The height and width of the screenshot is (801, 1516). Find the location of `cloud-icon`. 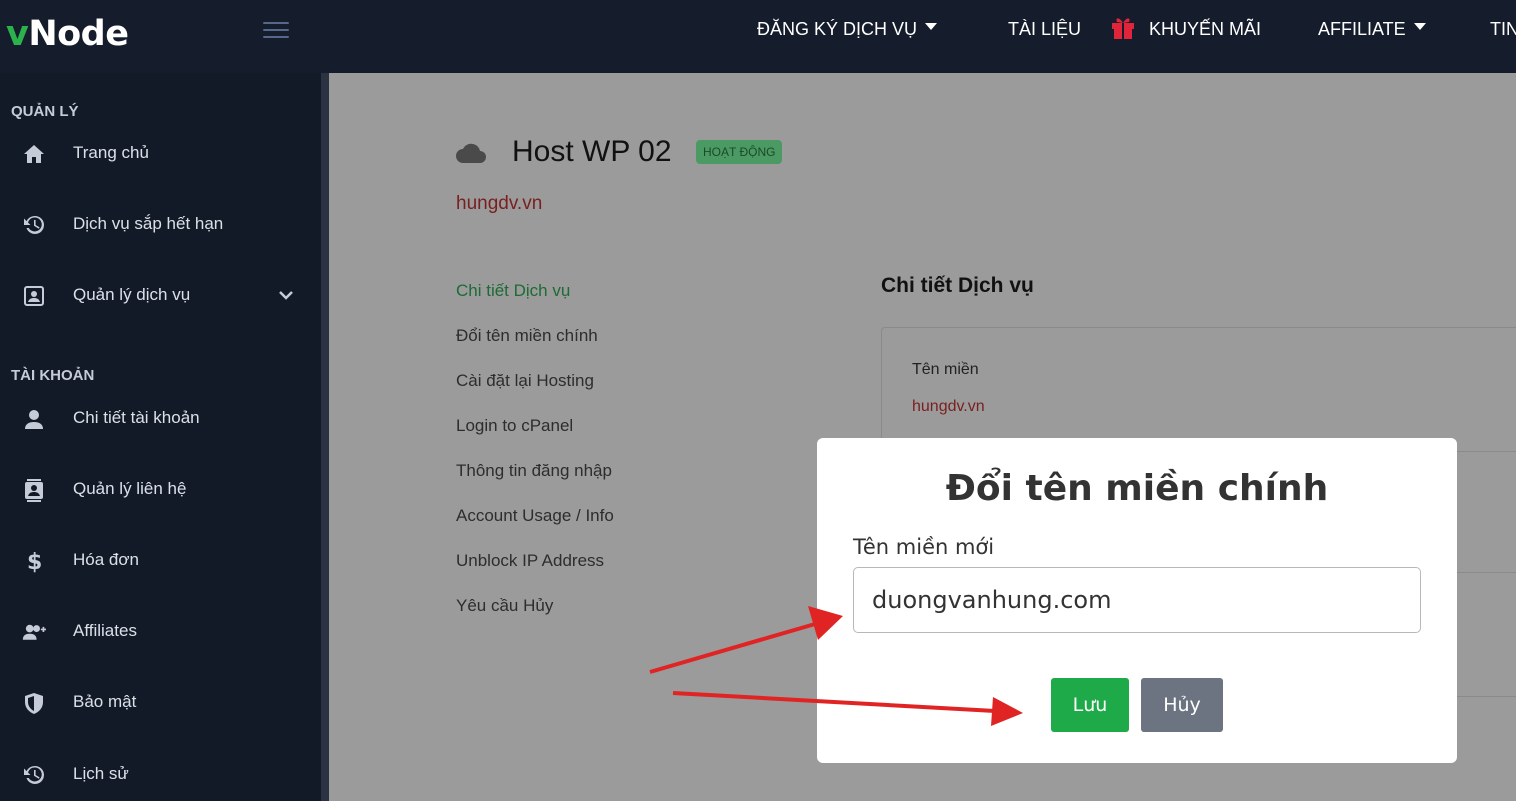

cloud-icon is located at coordinates (471, 153).